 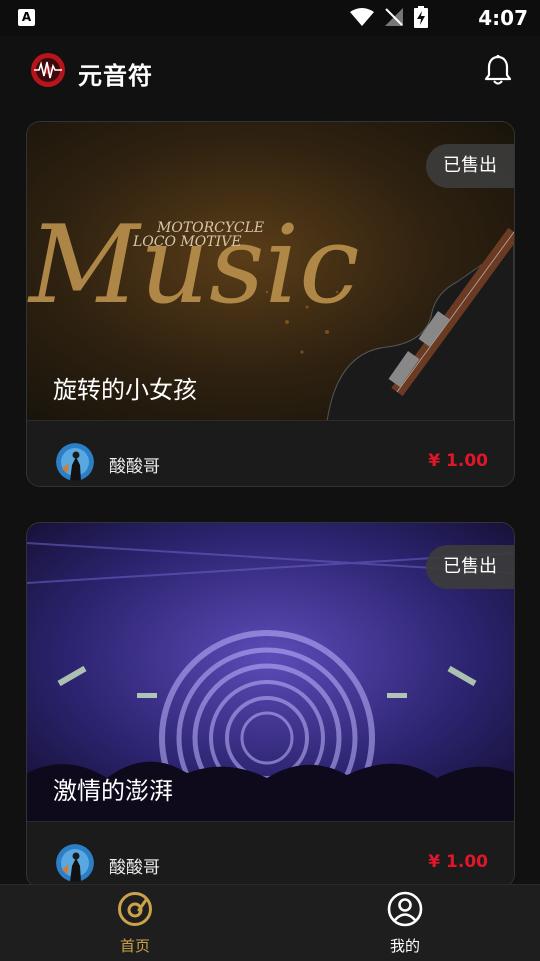 I want to click on tab-profile: 我的, so click(x=405, y=923).